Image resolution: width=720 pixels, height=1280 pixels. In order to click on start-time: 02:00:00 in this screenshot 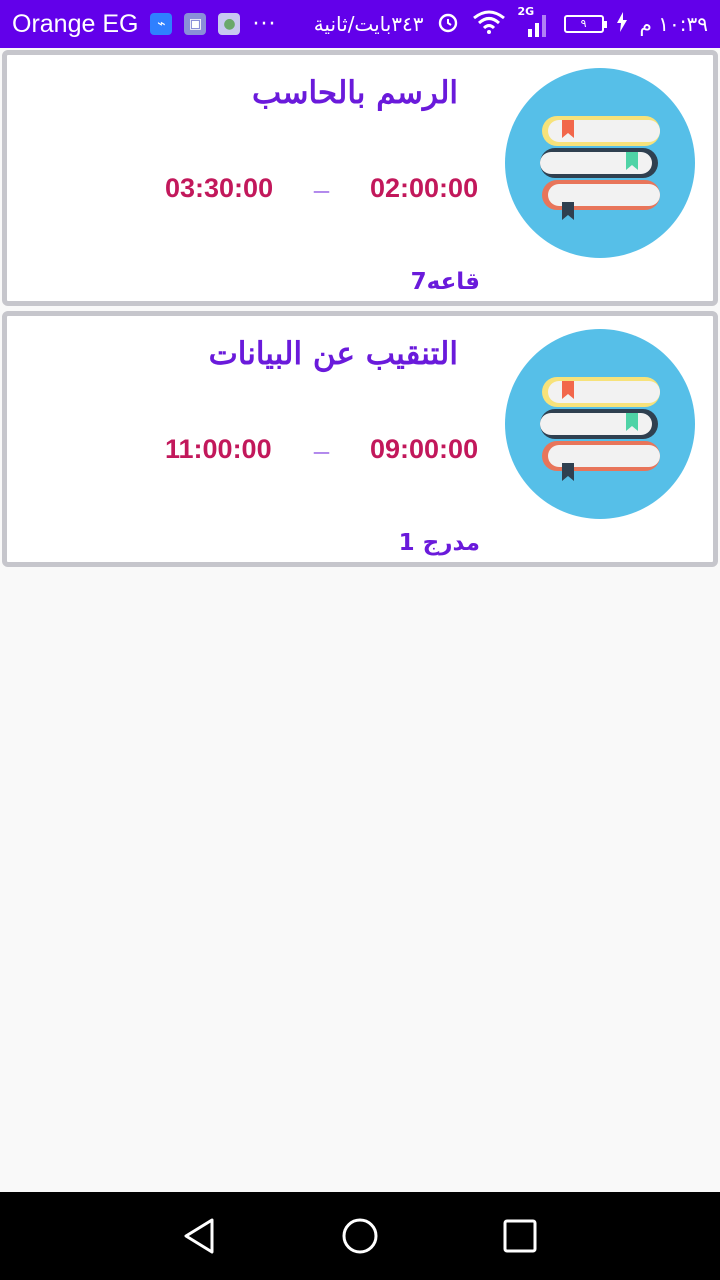, I will do `click(424, 188)`.